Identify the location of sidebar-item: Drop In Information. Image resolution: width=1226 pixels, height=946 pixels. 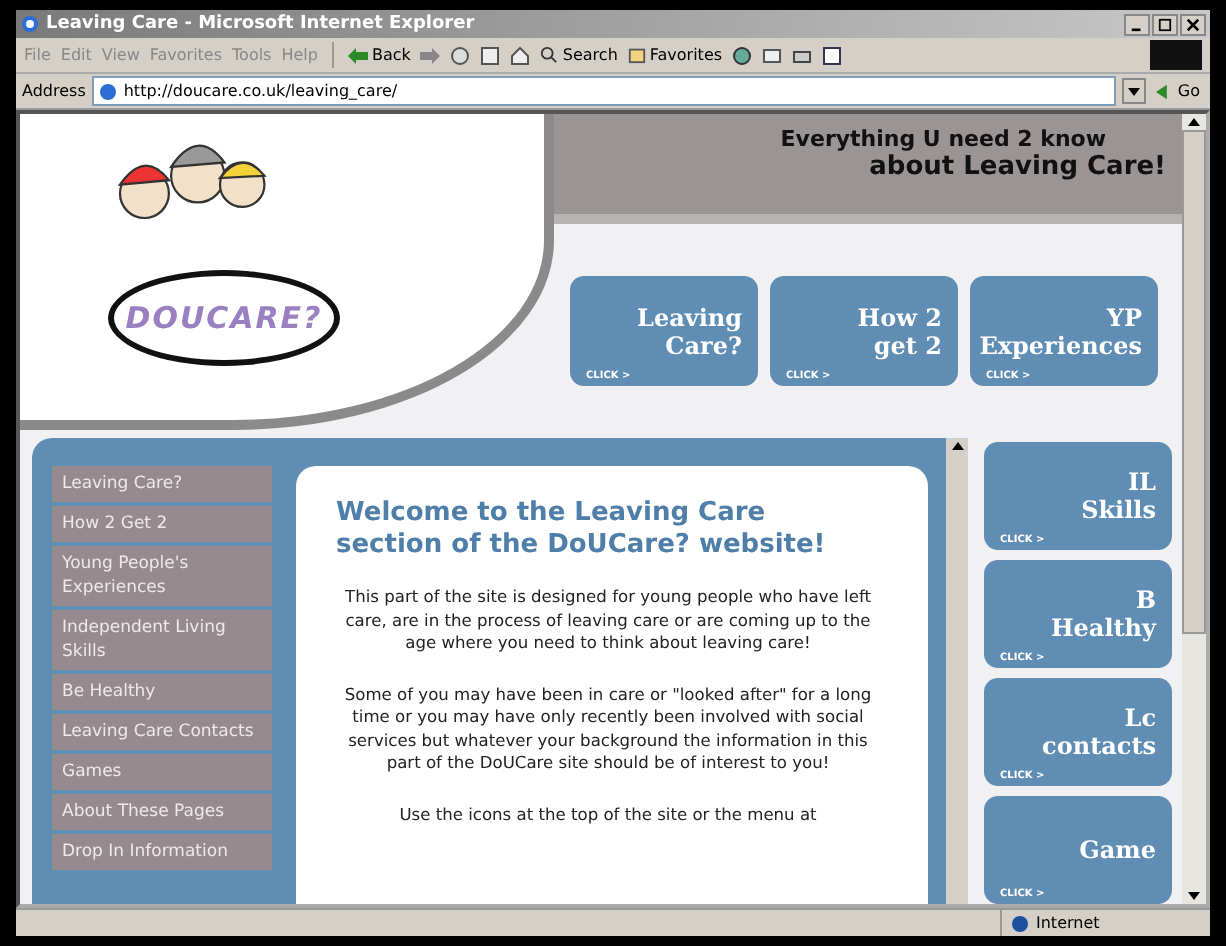
(162, 852).